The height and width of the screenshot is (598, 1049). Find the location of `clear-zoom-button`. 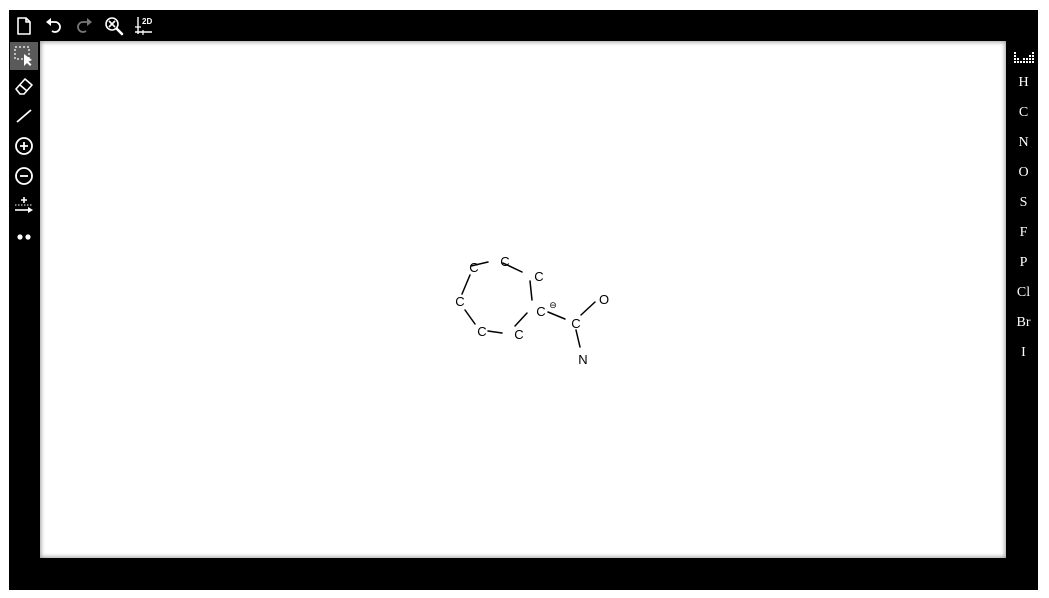

clear-zoom-button is located at coordinates (114, 26).